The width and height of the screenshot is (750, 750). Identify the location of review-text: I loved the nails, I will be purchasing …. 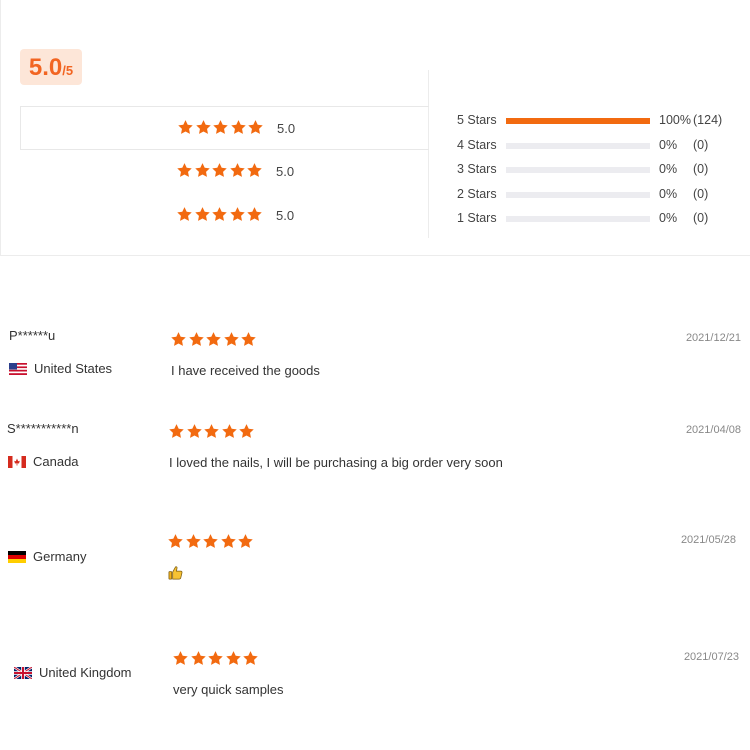
(336, 462).